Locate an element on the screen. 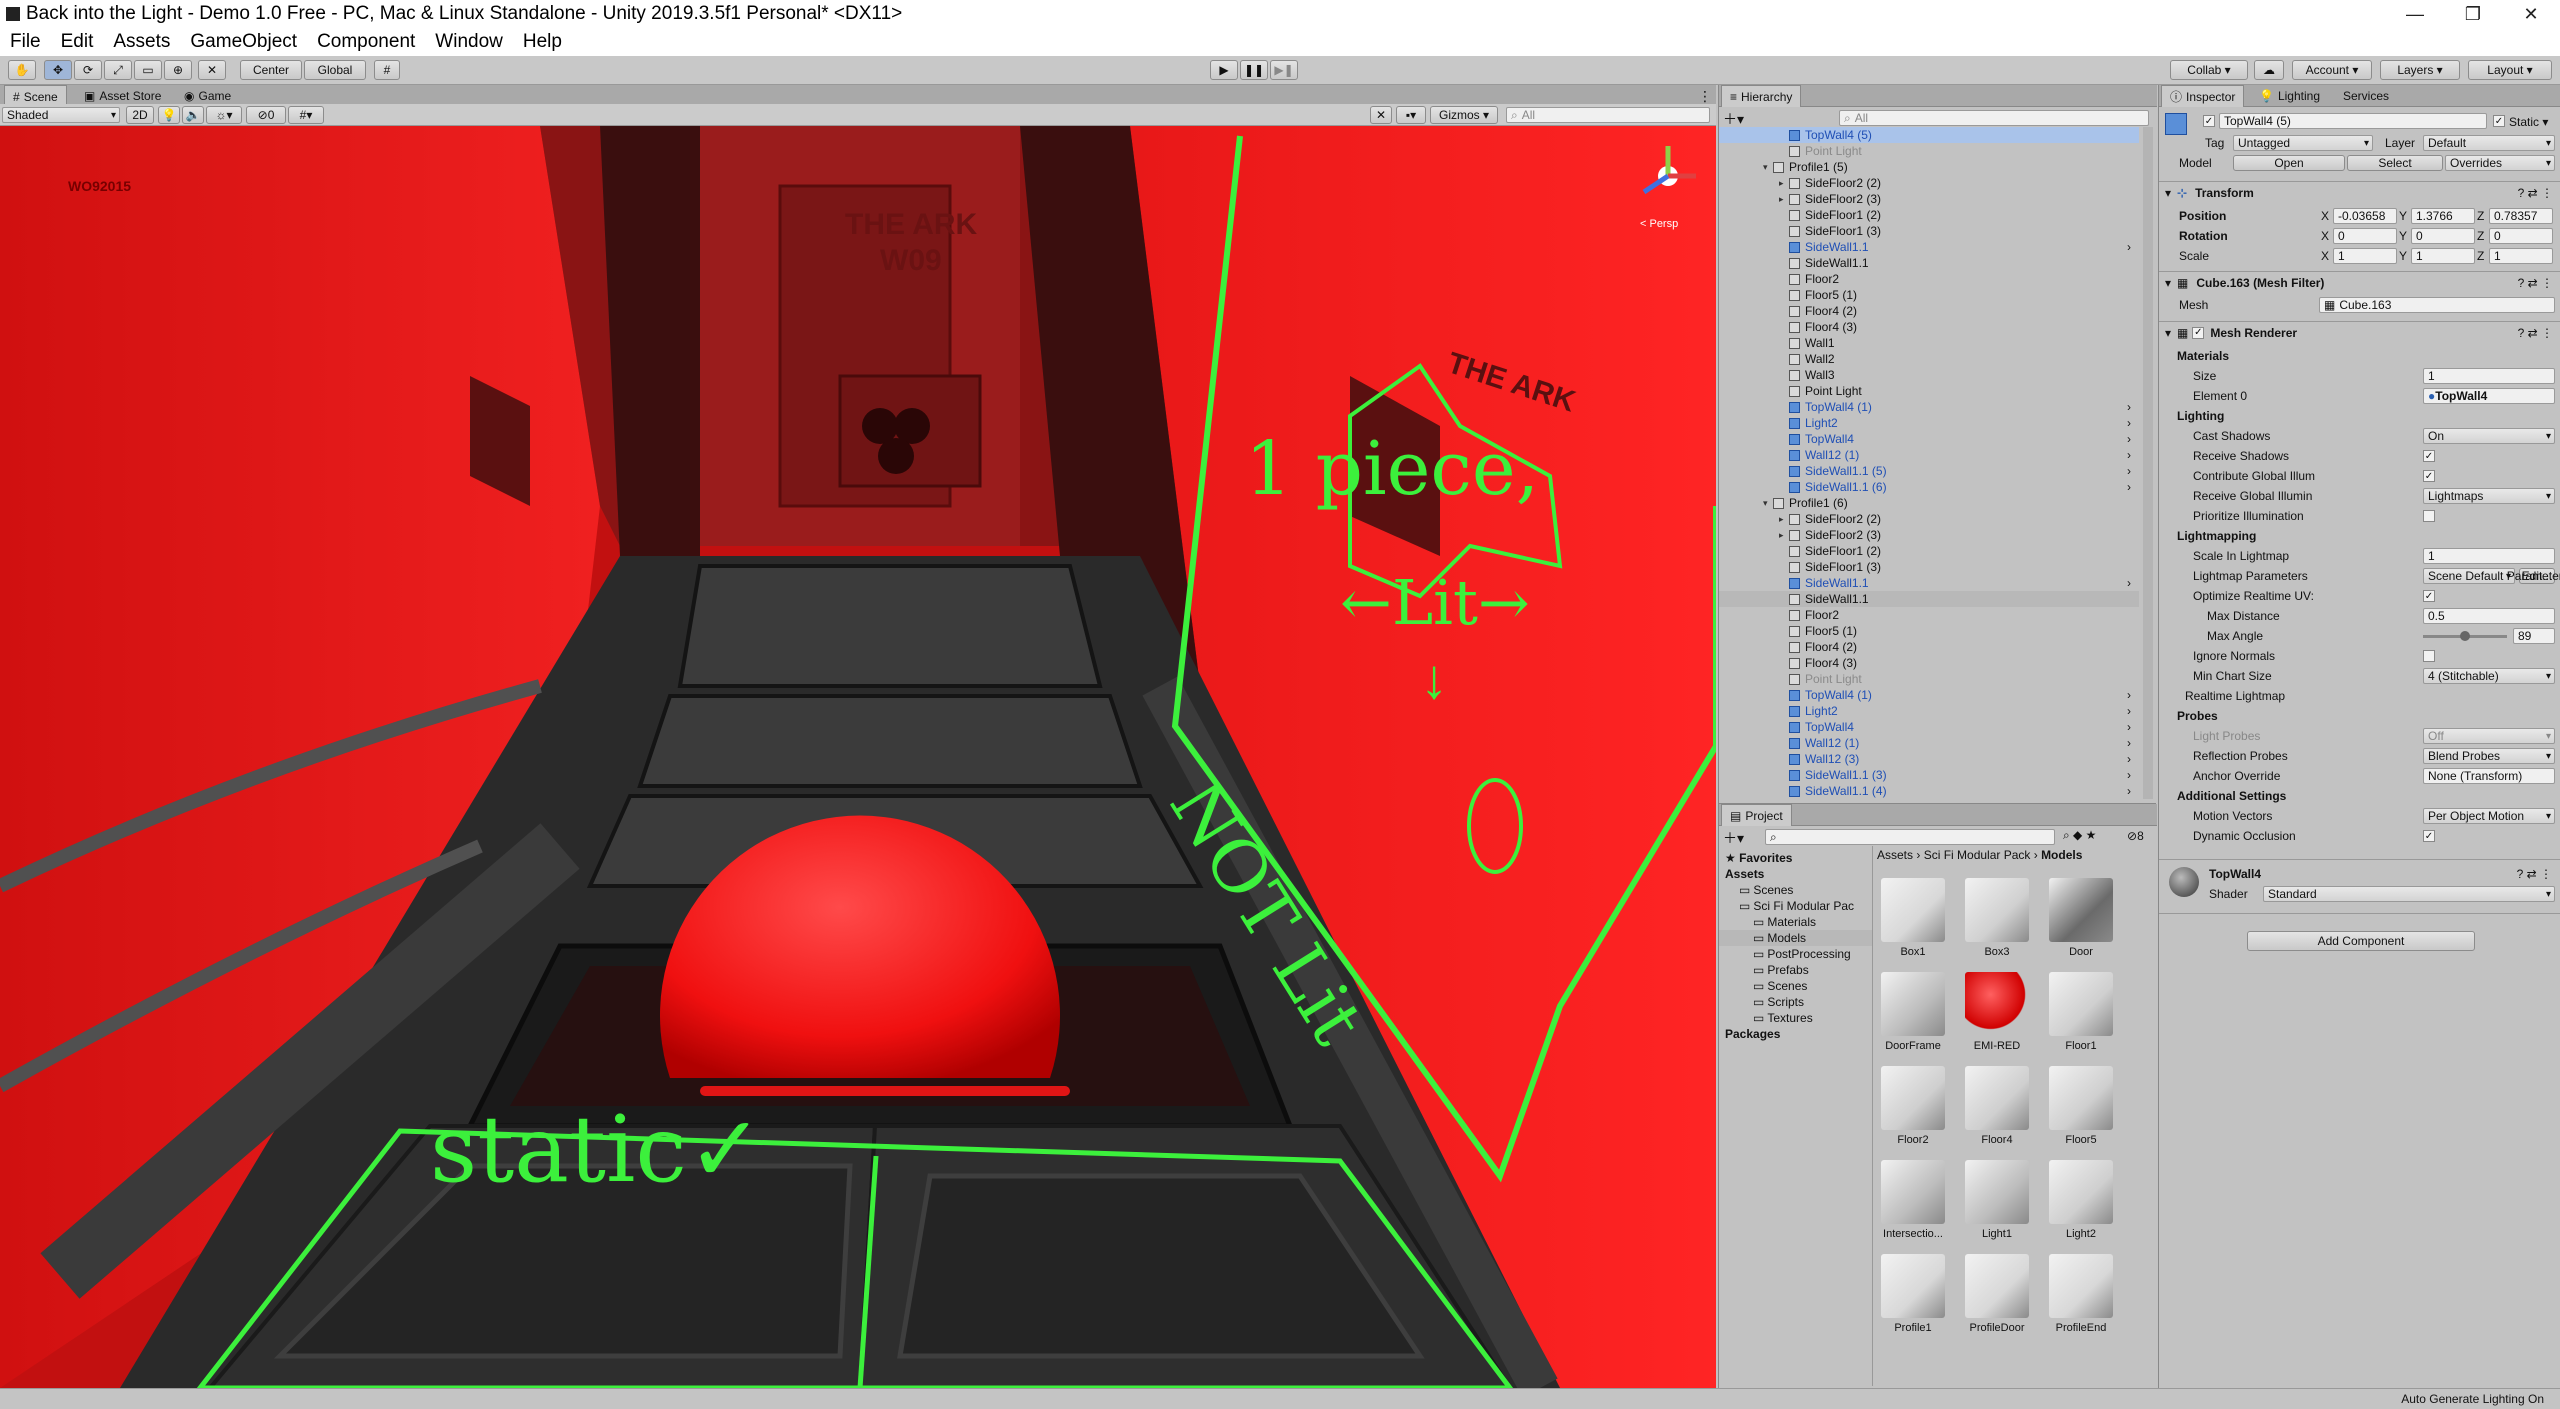 The image size is (2560, 1409). asset-item: ProfileDoor is located at coordinates (1997, 1294).